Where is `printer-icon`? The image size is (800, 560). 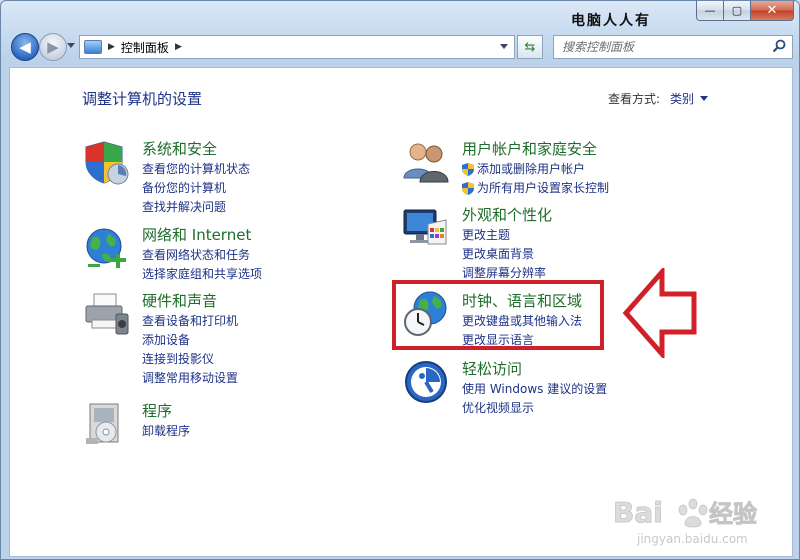
printer-icon is located at coordinates (106, 314).